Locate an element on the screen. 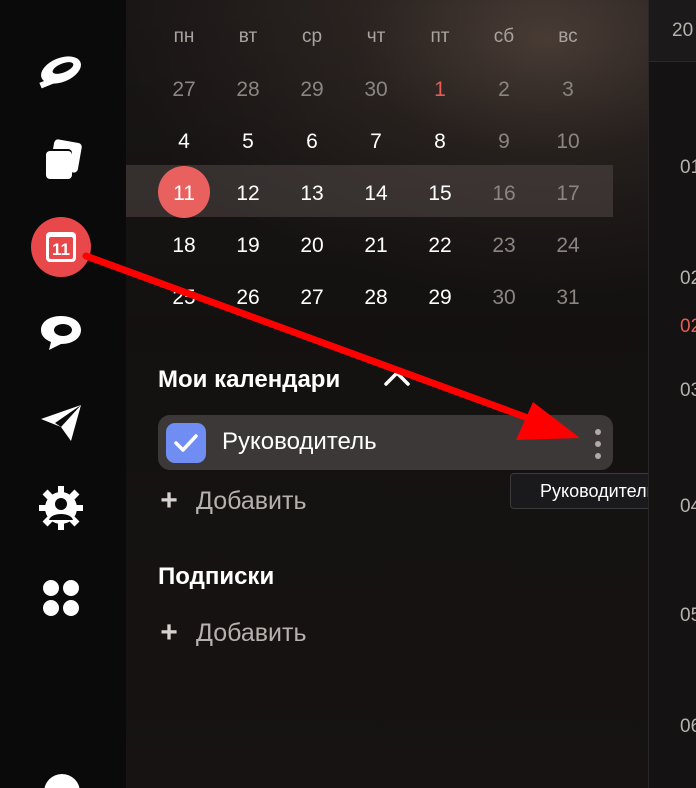 This screenshot has width=696, height=788. apps-grid-icon is located at coordinates (61, 598).